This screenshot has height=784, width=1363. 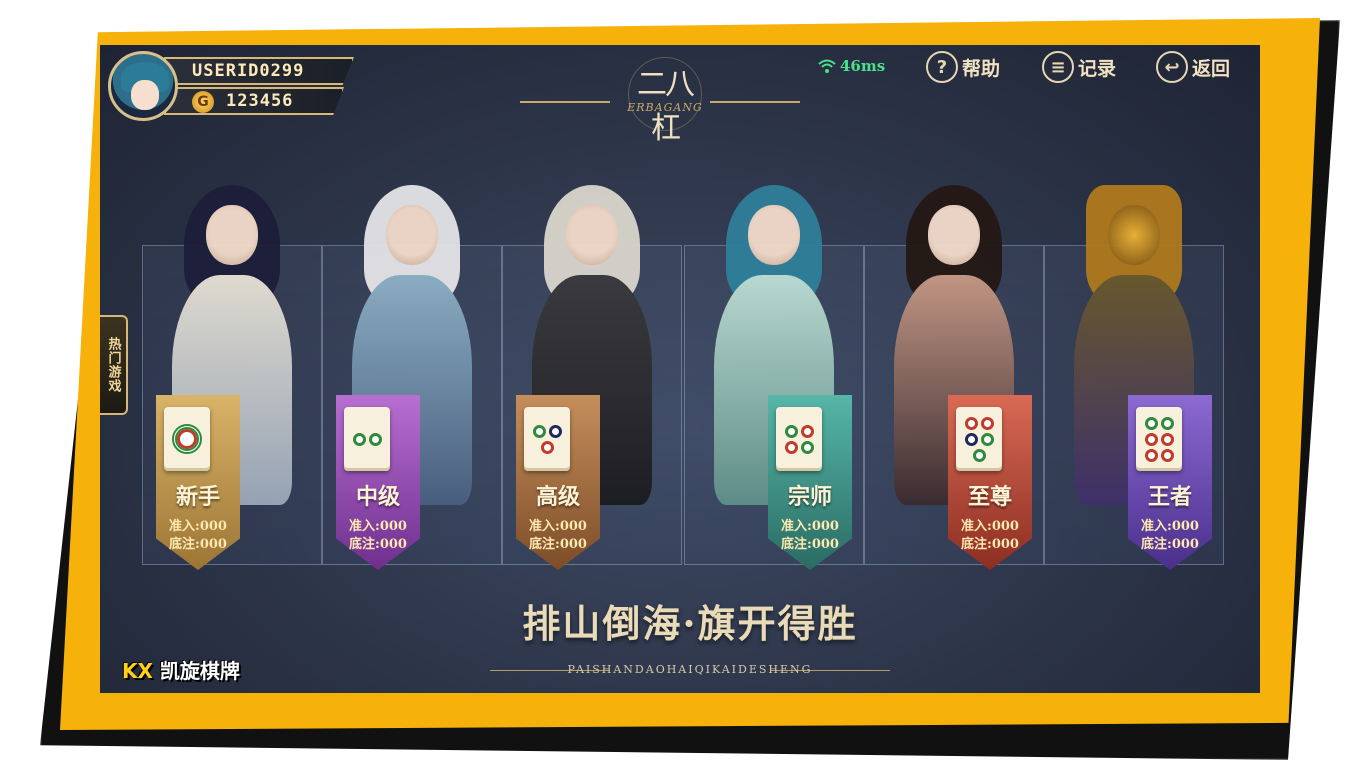 What do you see at coordinates (690, 669) in the screenshot?
I see `slogan-subtitle: PAISHANDAOHAIQIKAIDESHENG` at bounding box center [690, 669].